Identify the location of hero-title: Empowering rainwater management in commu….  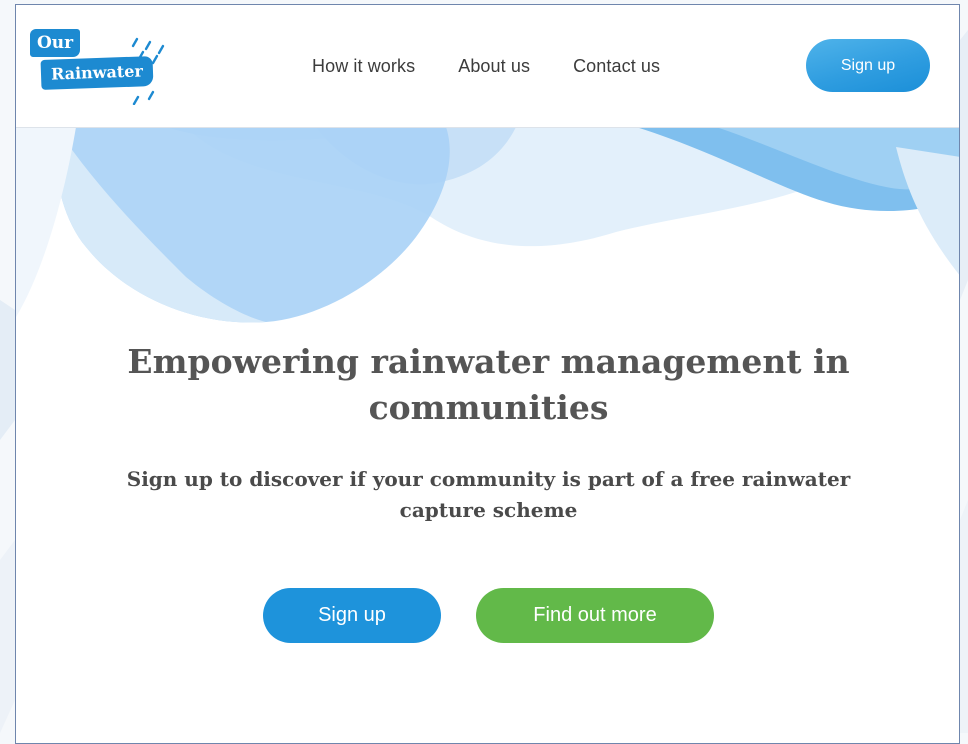
(488, 384).